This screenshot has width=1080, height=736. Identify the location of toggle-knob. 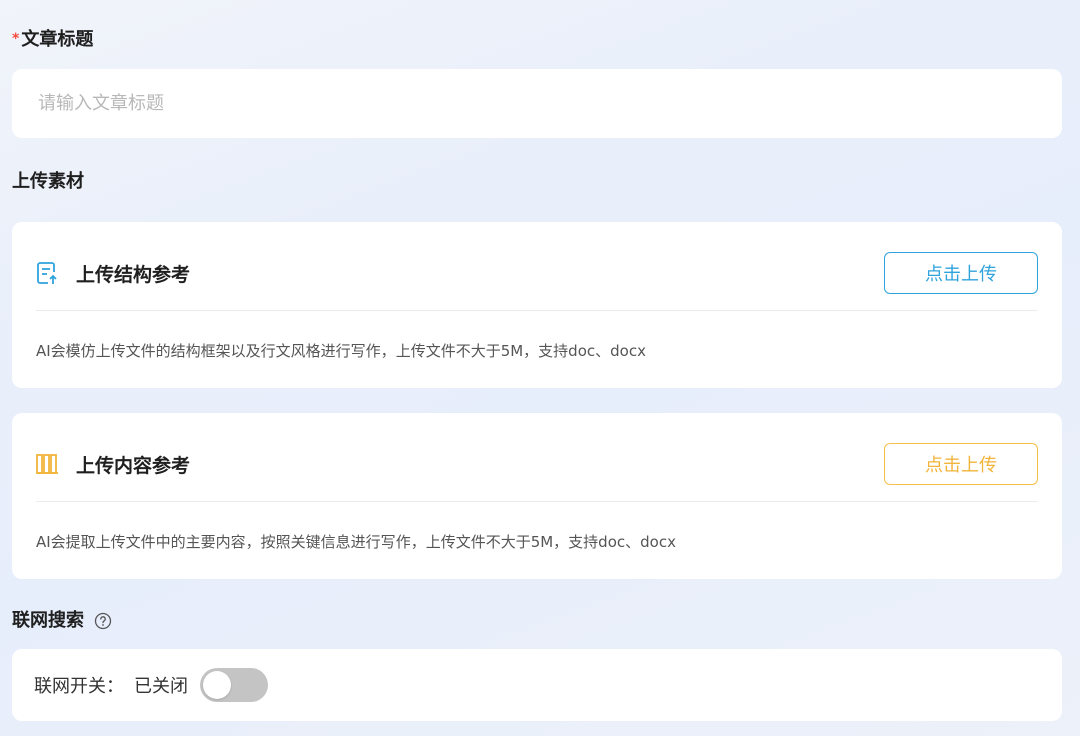
(217, 685).